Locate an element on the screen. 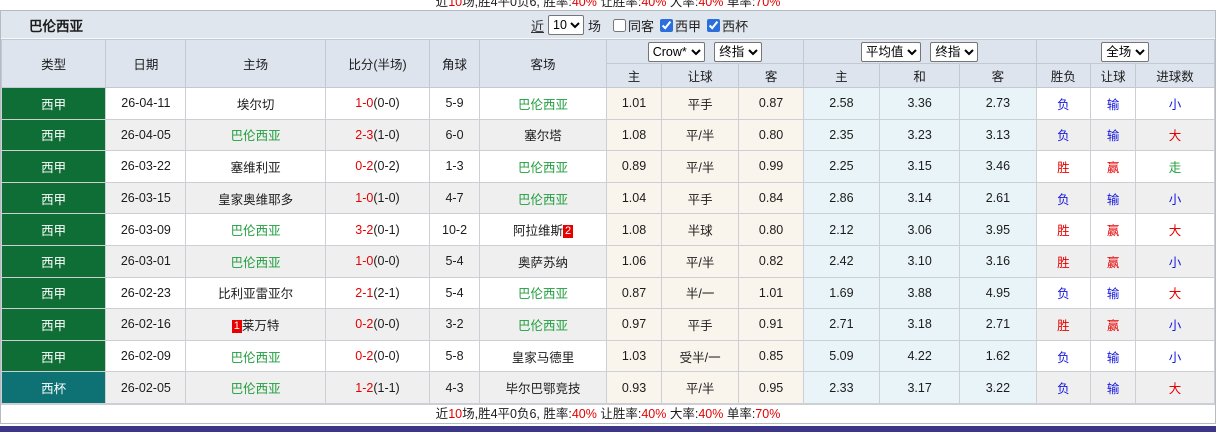 The width and height of the screenshot is (1216, 432). odds-away-cell: 0.80 is located at coordinates (771, 229).